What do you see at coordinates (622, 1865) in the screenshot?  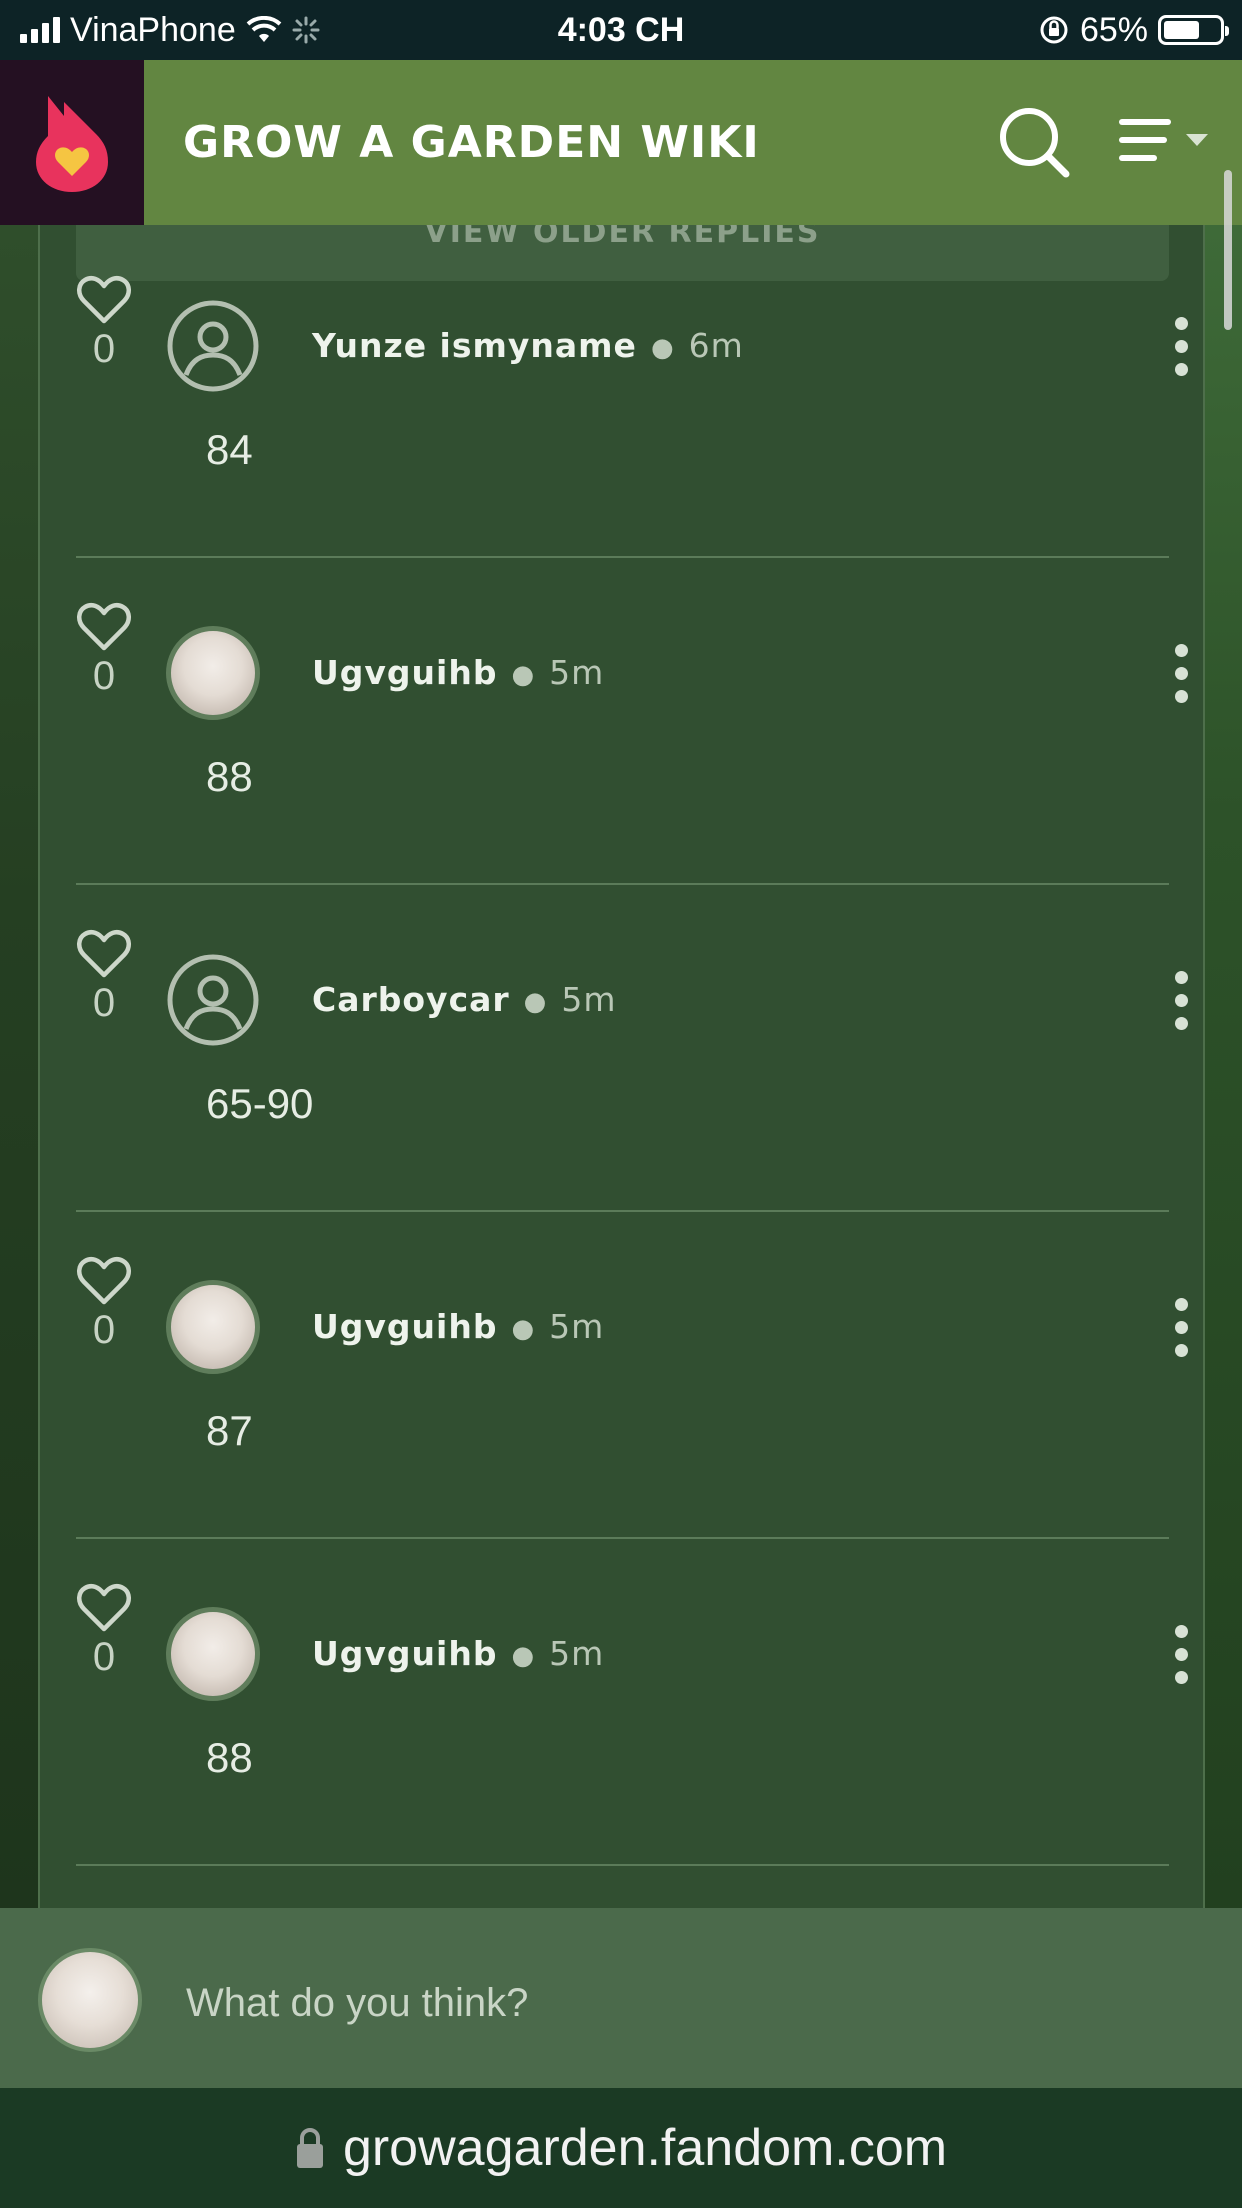 I see `comment-divider` at bounding box center [622, 1865].